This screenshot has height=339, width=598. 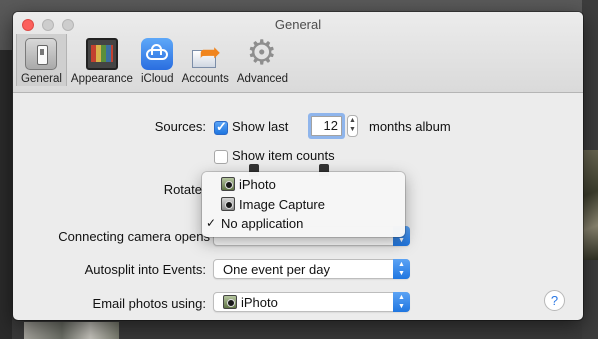 What do you see at coordinates (259, 302) in the screenshot?
I see `email-value: iPhoto` at bounding box center [259, 302].